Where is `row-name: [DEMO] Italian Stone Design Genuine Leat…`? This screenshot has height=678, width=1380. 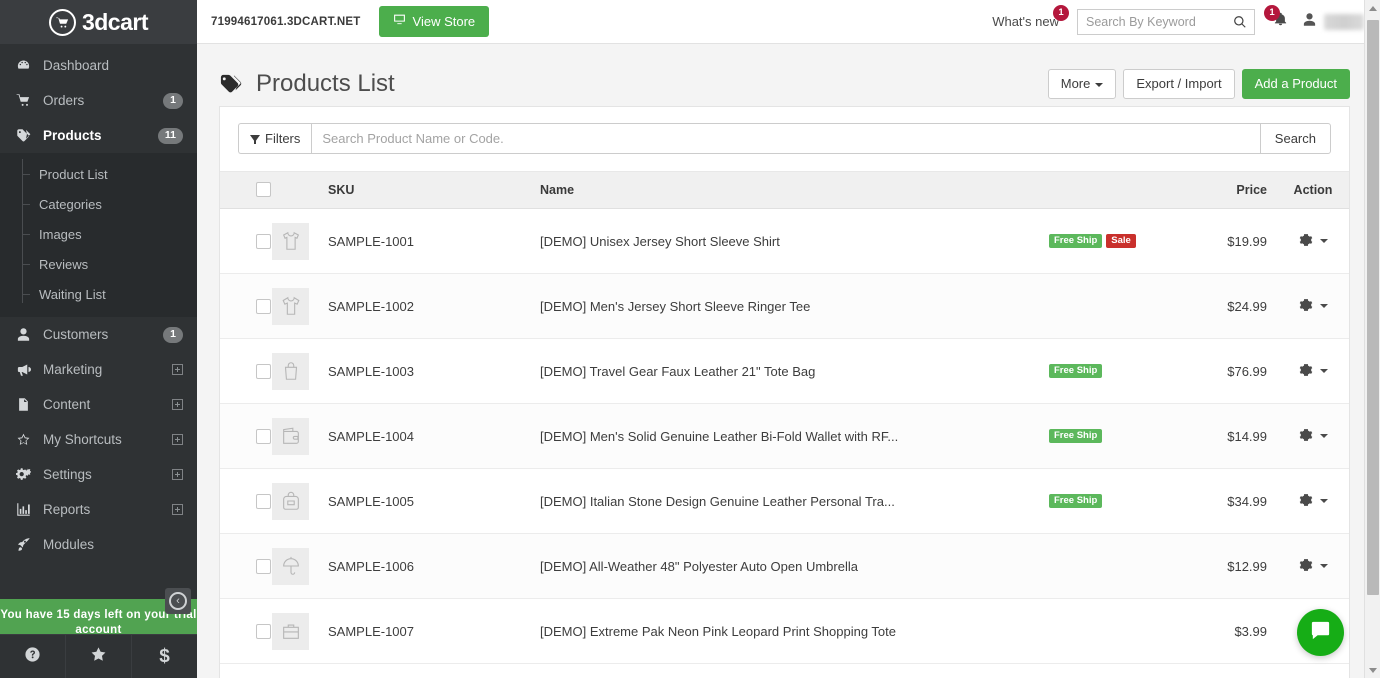
row-name: [DEMO] Italian Stone Design Genuine Leat… is located at coordinates (794, 501).